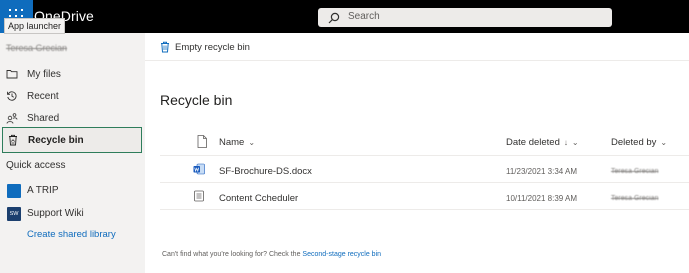 The width and height of the screenshot is (689, 273). Describe the element at coordinates (341, 254) in the screenshot. I see `second-stage-recycle-bin-link: Second-stage recycle bin` at that location.